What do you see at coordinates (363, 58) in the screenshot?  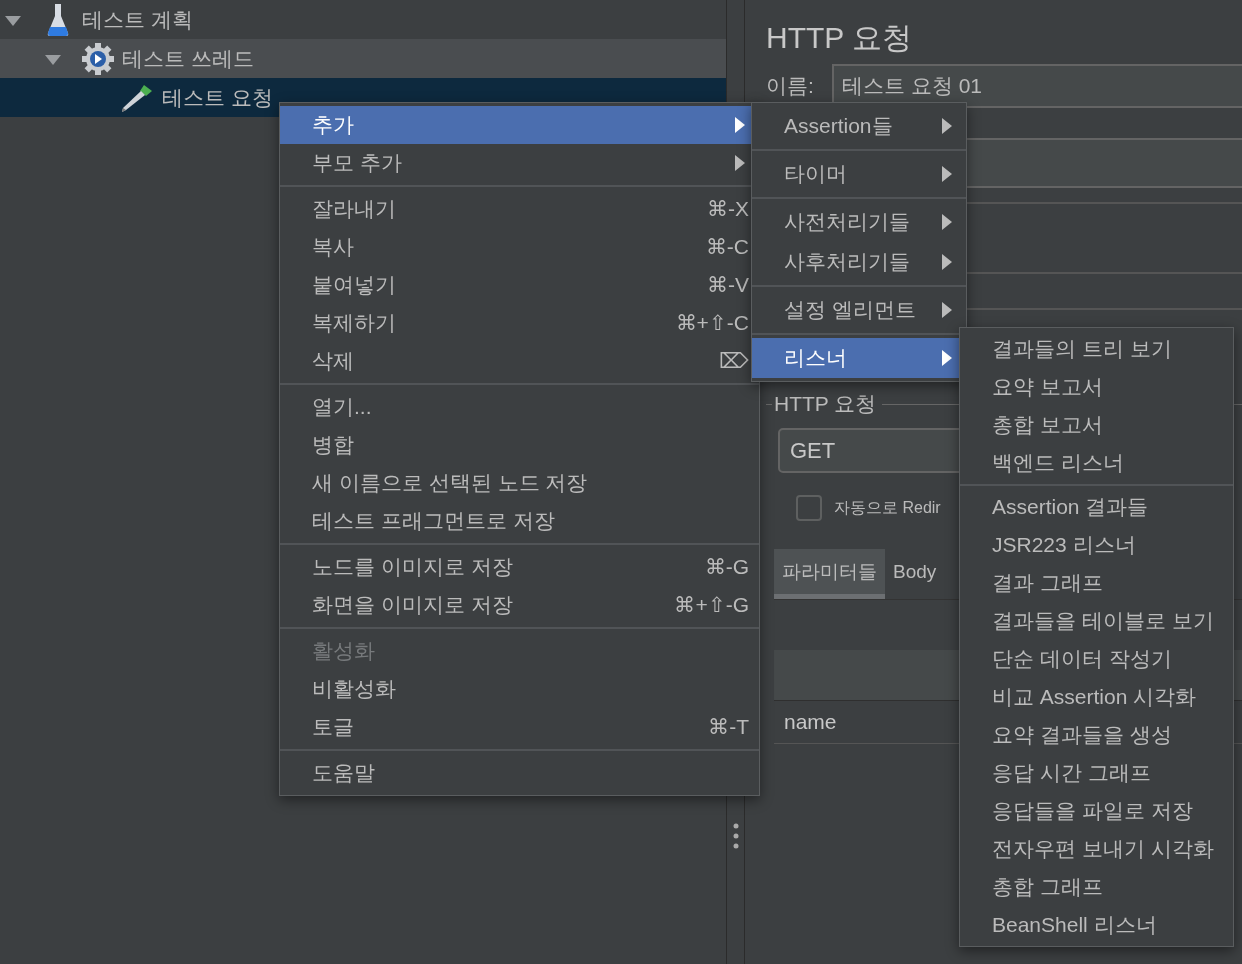 I see `tree-row: 테스트 쓰레드` at bounding box center [363, 58].